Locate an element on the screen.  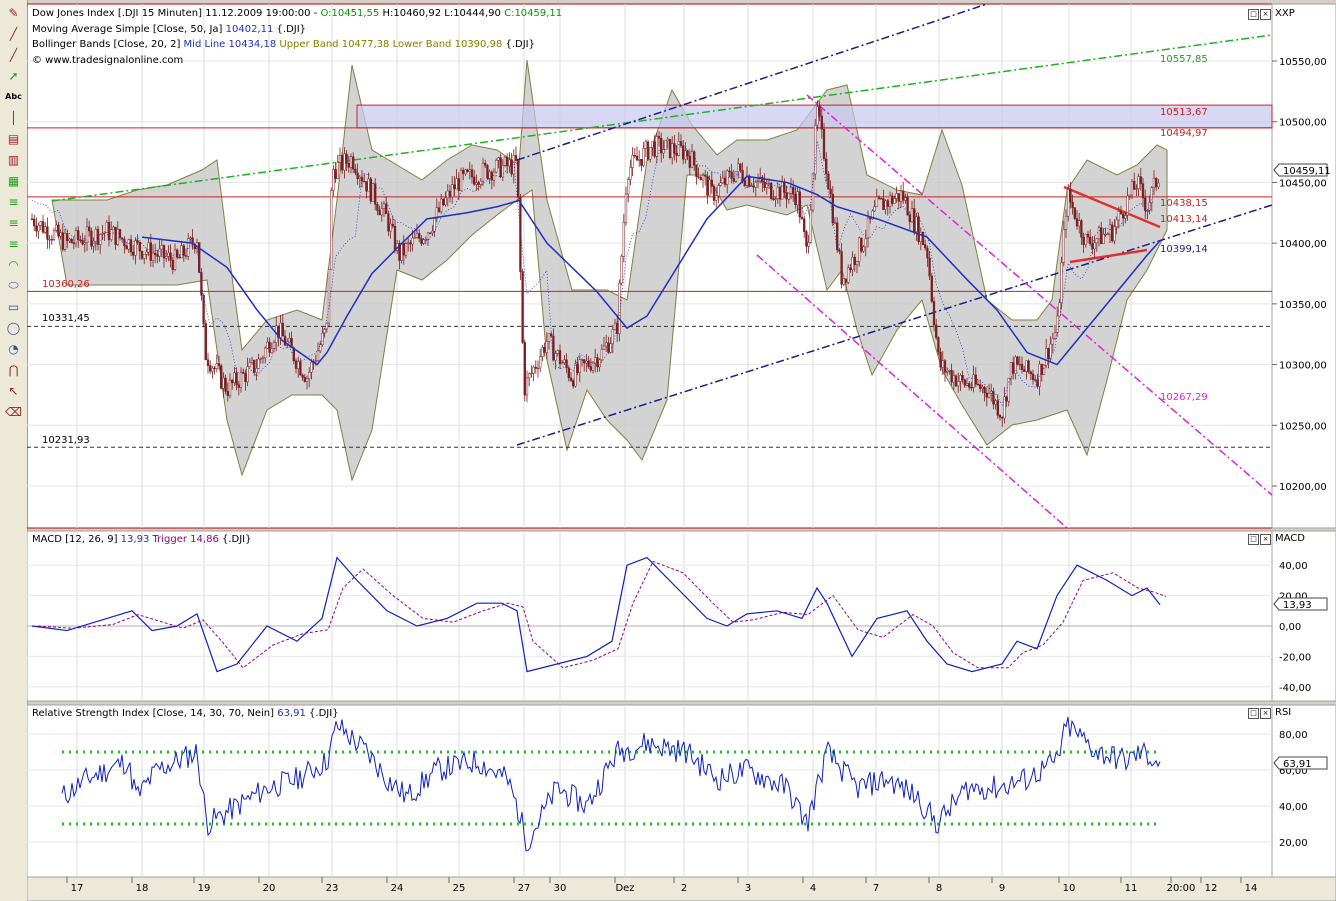
y-axis-label: 10350,00 is located at coordinates (1303, 305).